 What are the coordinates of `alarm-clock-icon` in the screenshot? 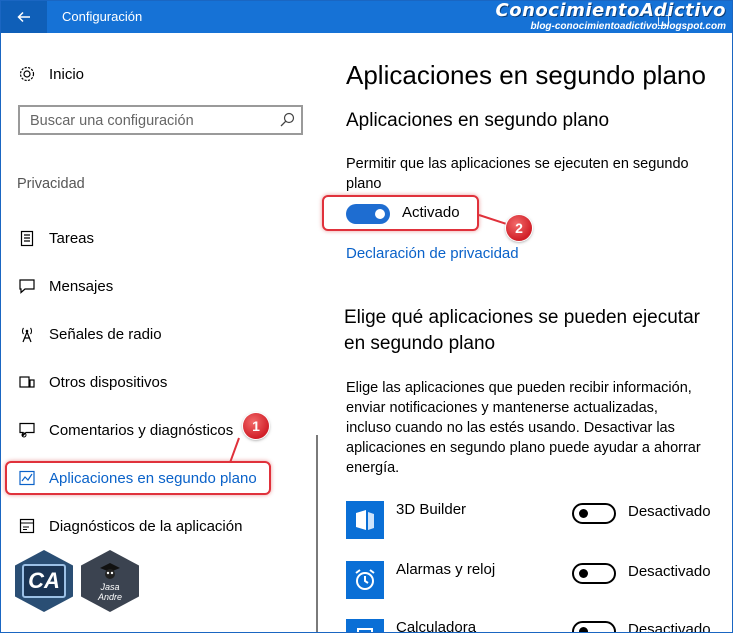 It's located at (365, 580).